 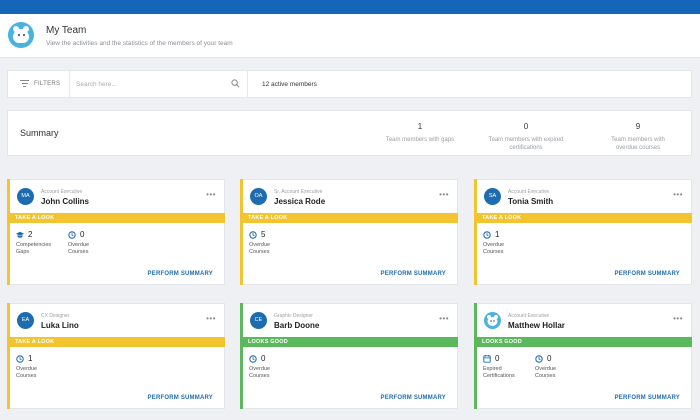 I want to click on avatar: OA, so click(x=258, y=196).